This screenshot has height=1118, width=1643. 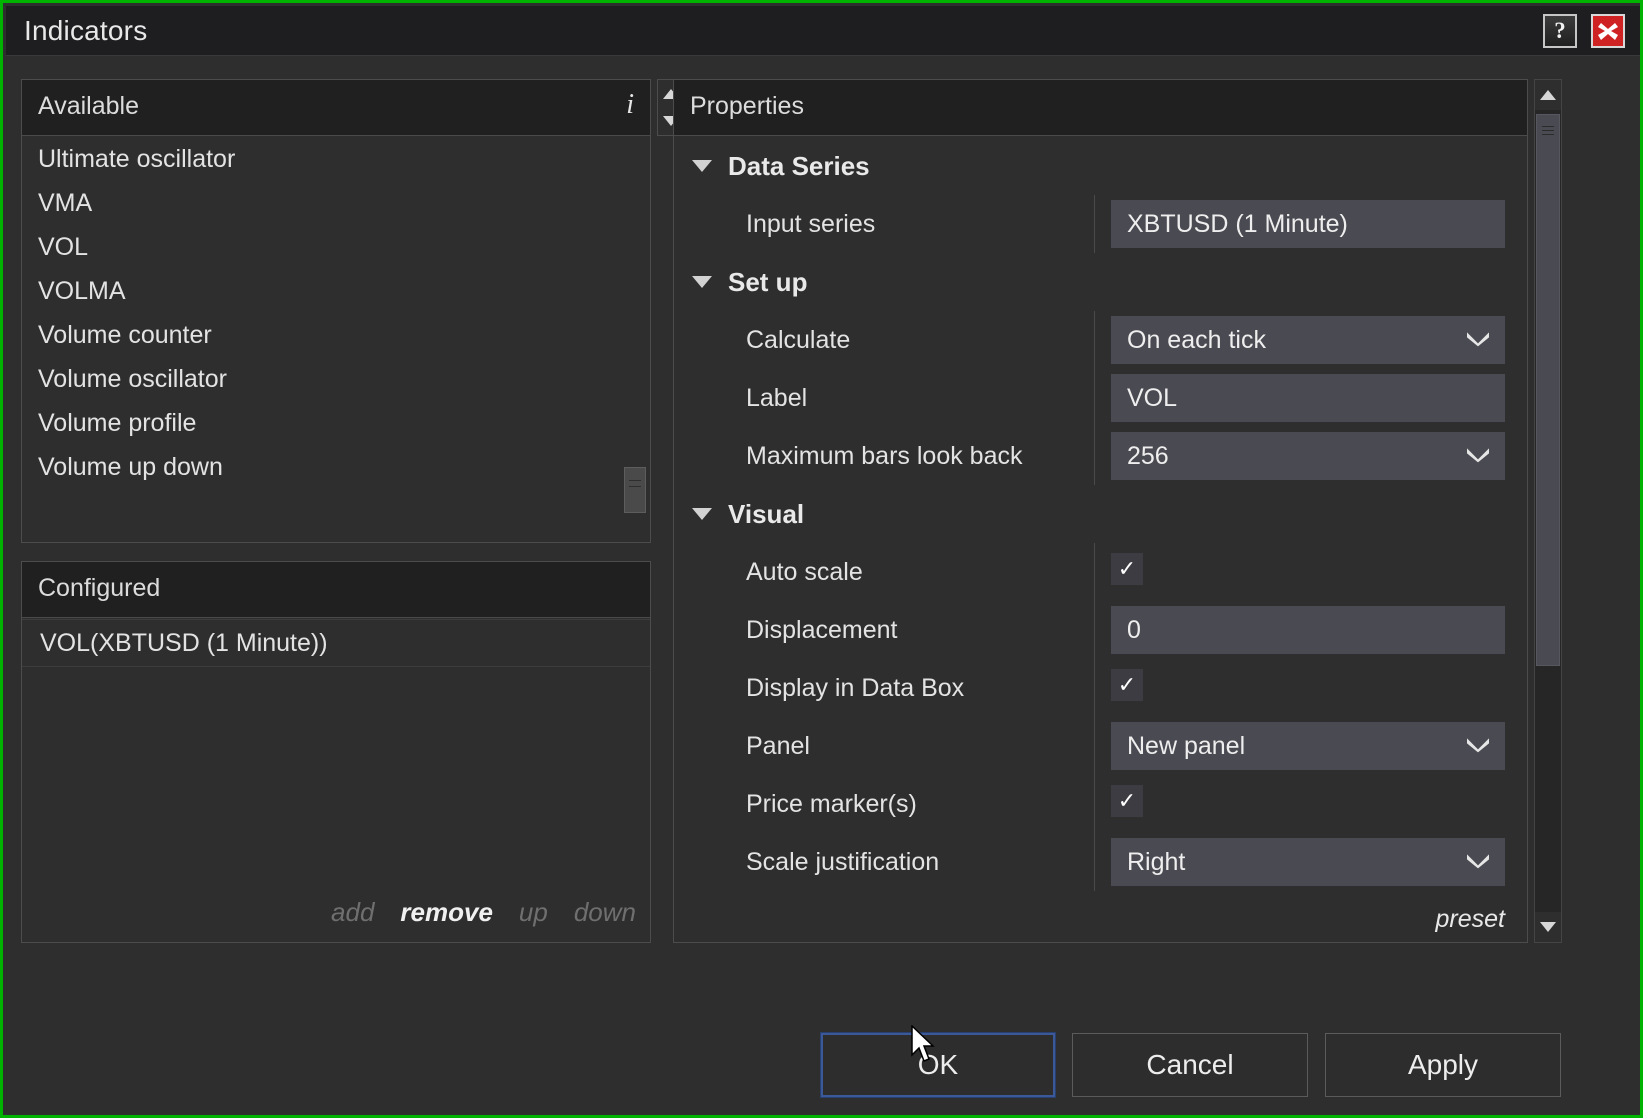 I want to click on group-data-series: Data Series, so click(x=1100, y=166).